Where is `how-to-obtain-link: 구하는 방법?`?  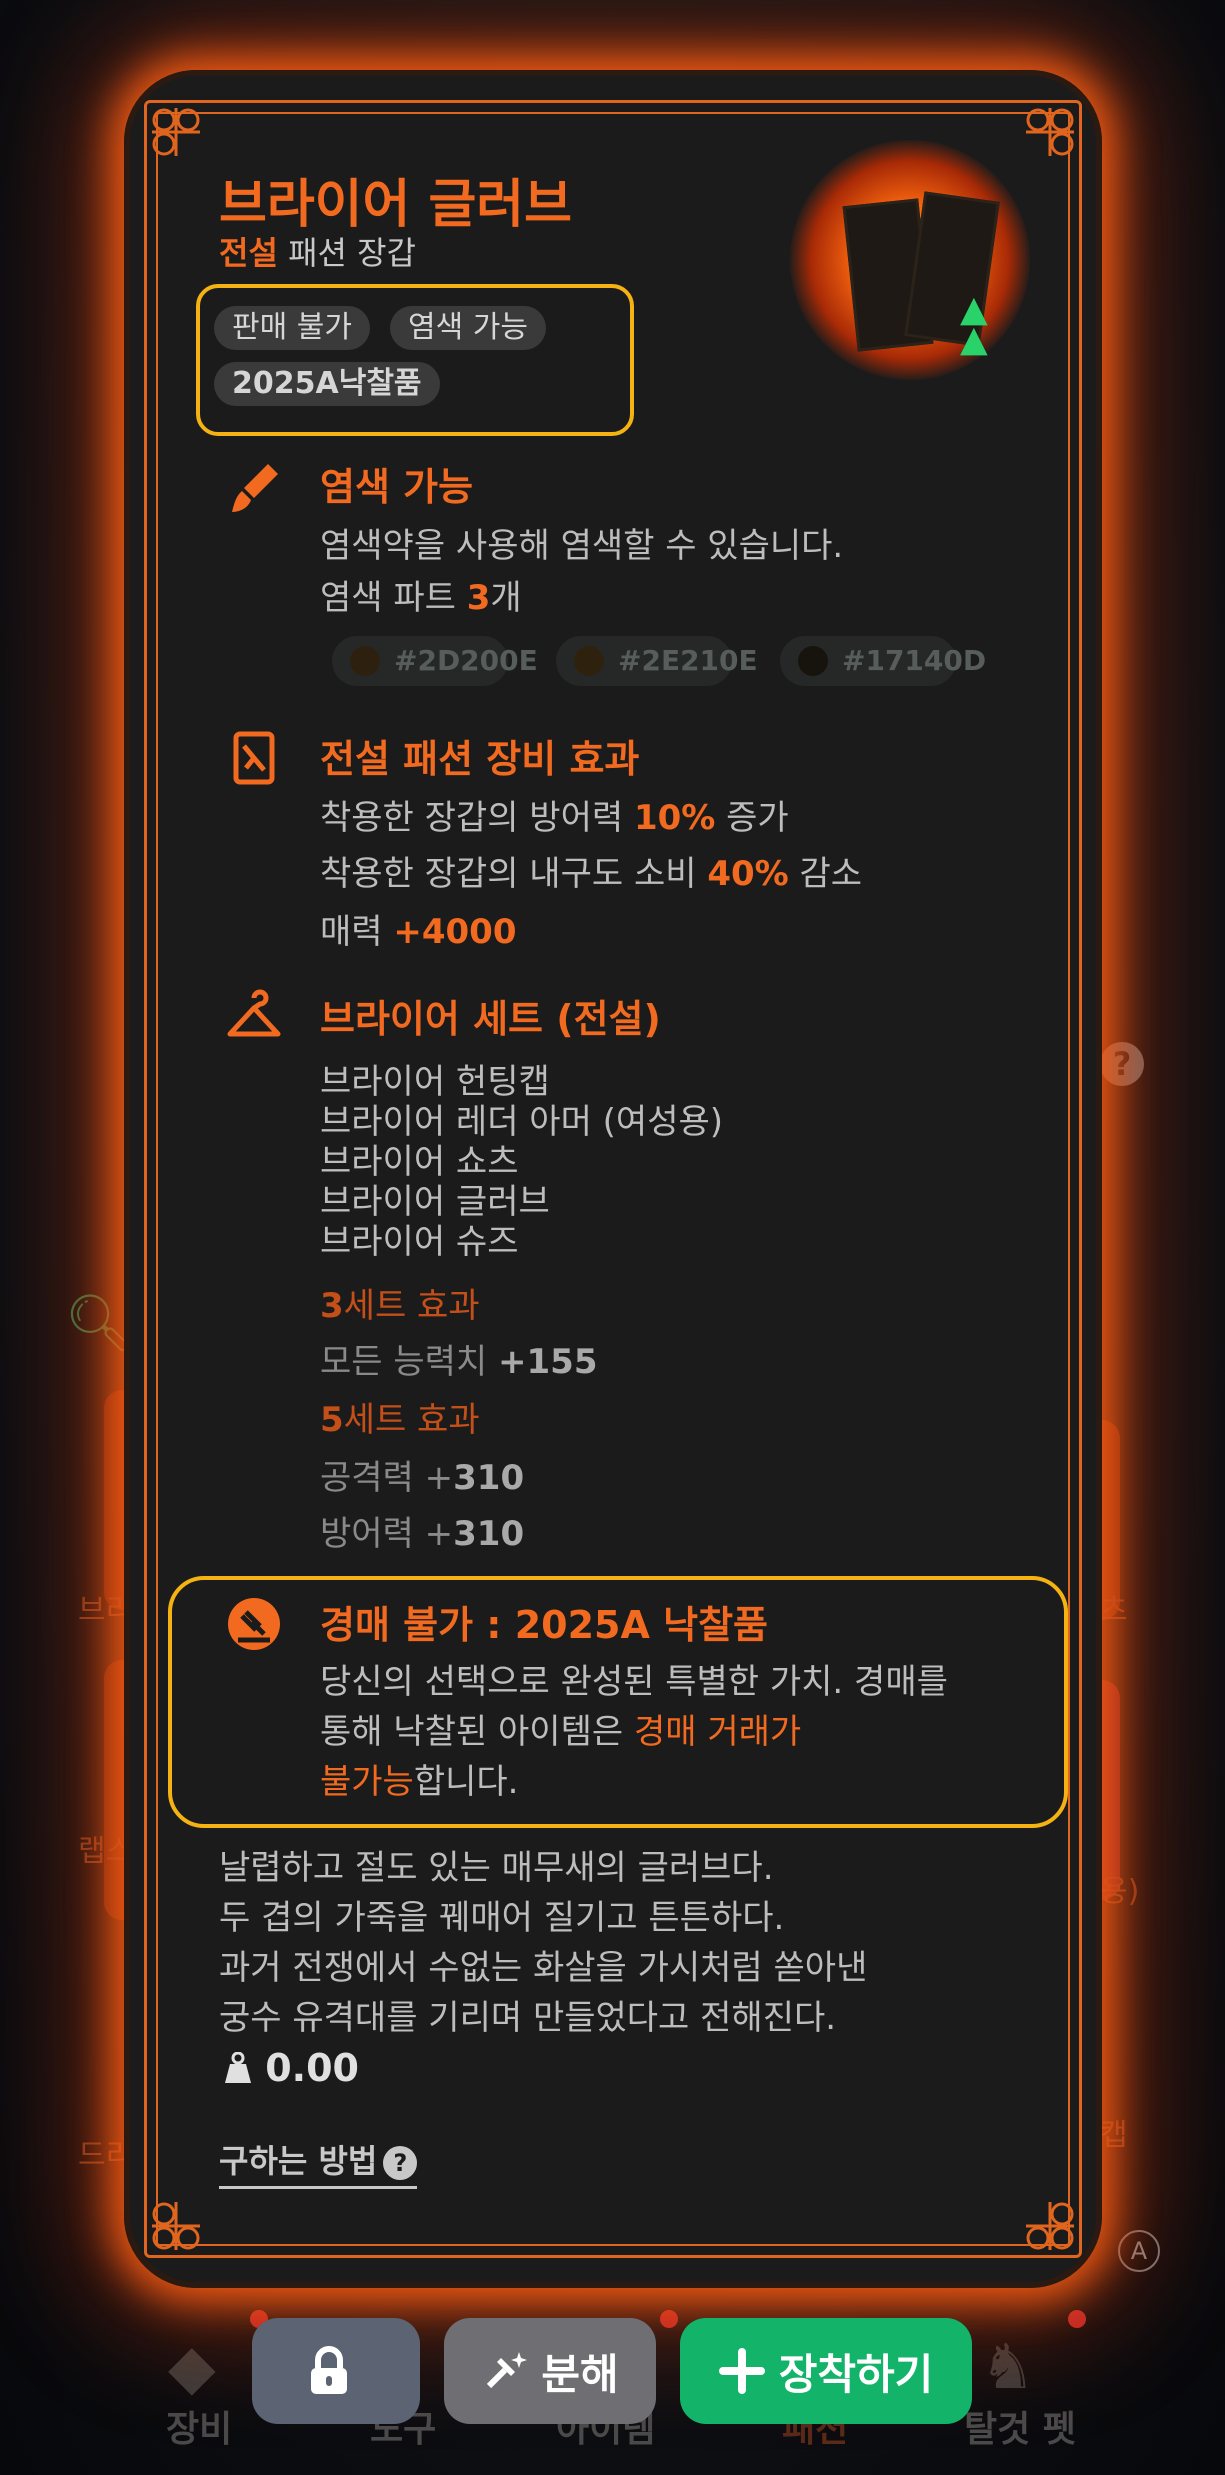
how-to-obtain-link: 구하는 방법? is located at coordinates (318, 2162).